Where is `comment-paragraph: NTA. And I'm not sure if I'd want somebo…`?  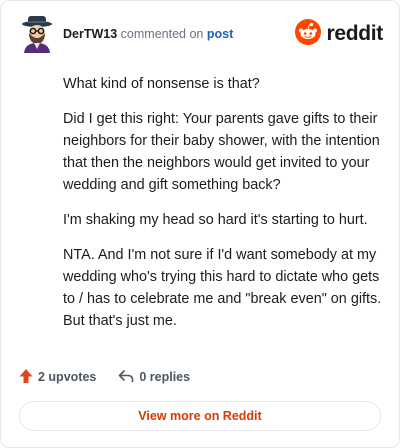
comment-paragraph: NTA. And I'm not sure if I'd want somebo… is located at coordinates (222, 288).